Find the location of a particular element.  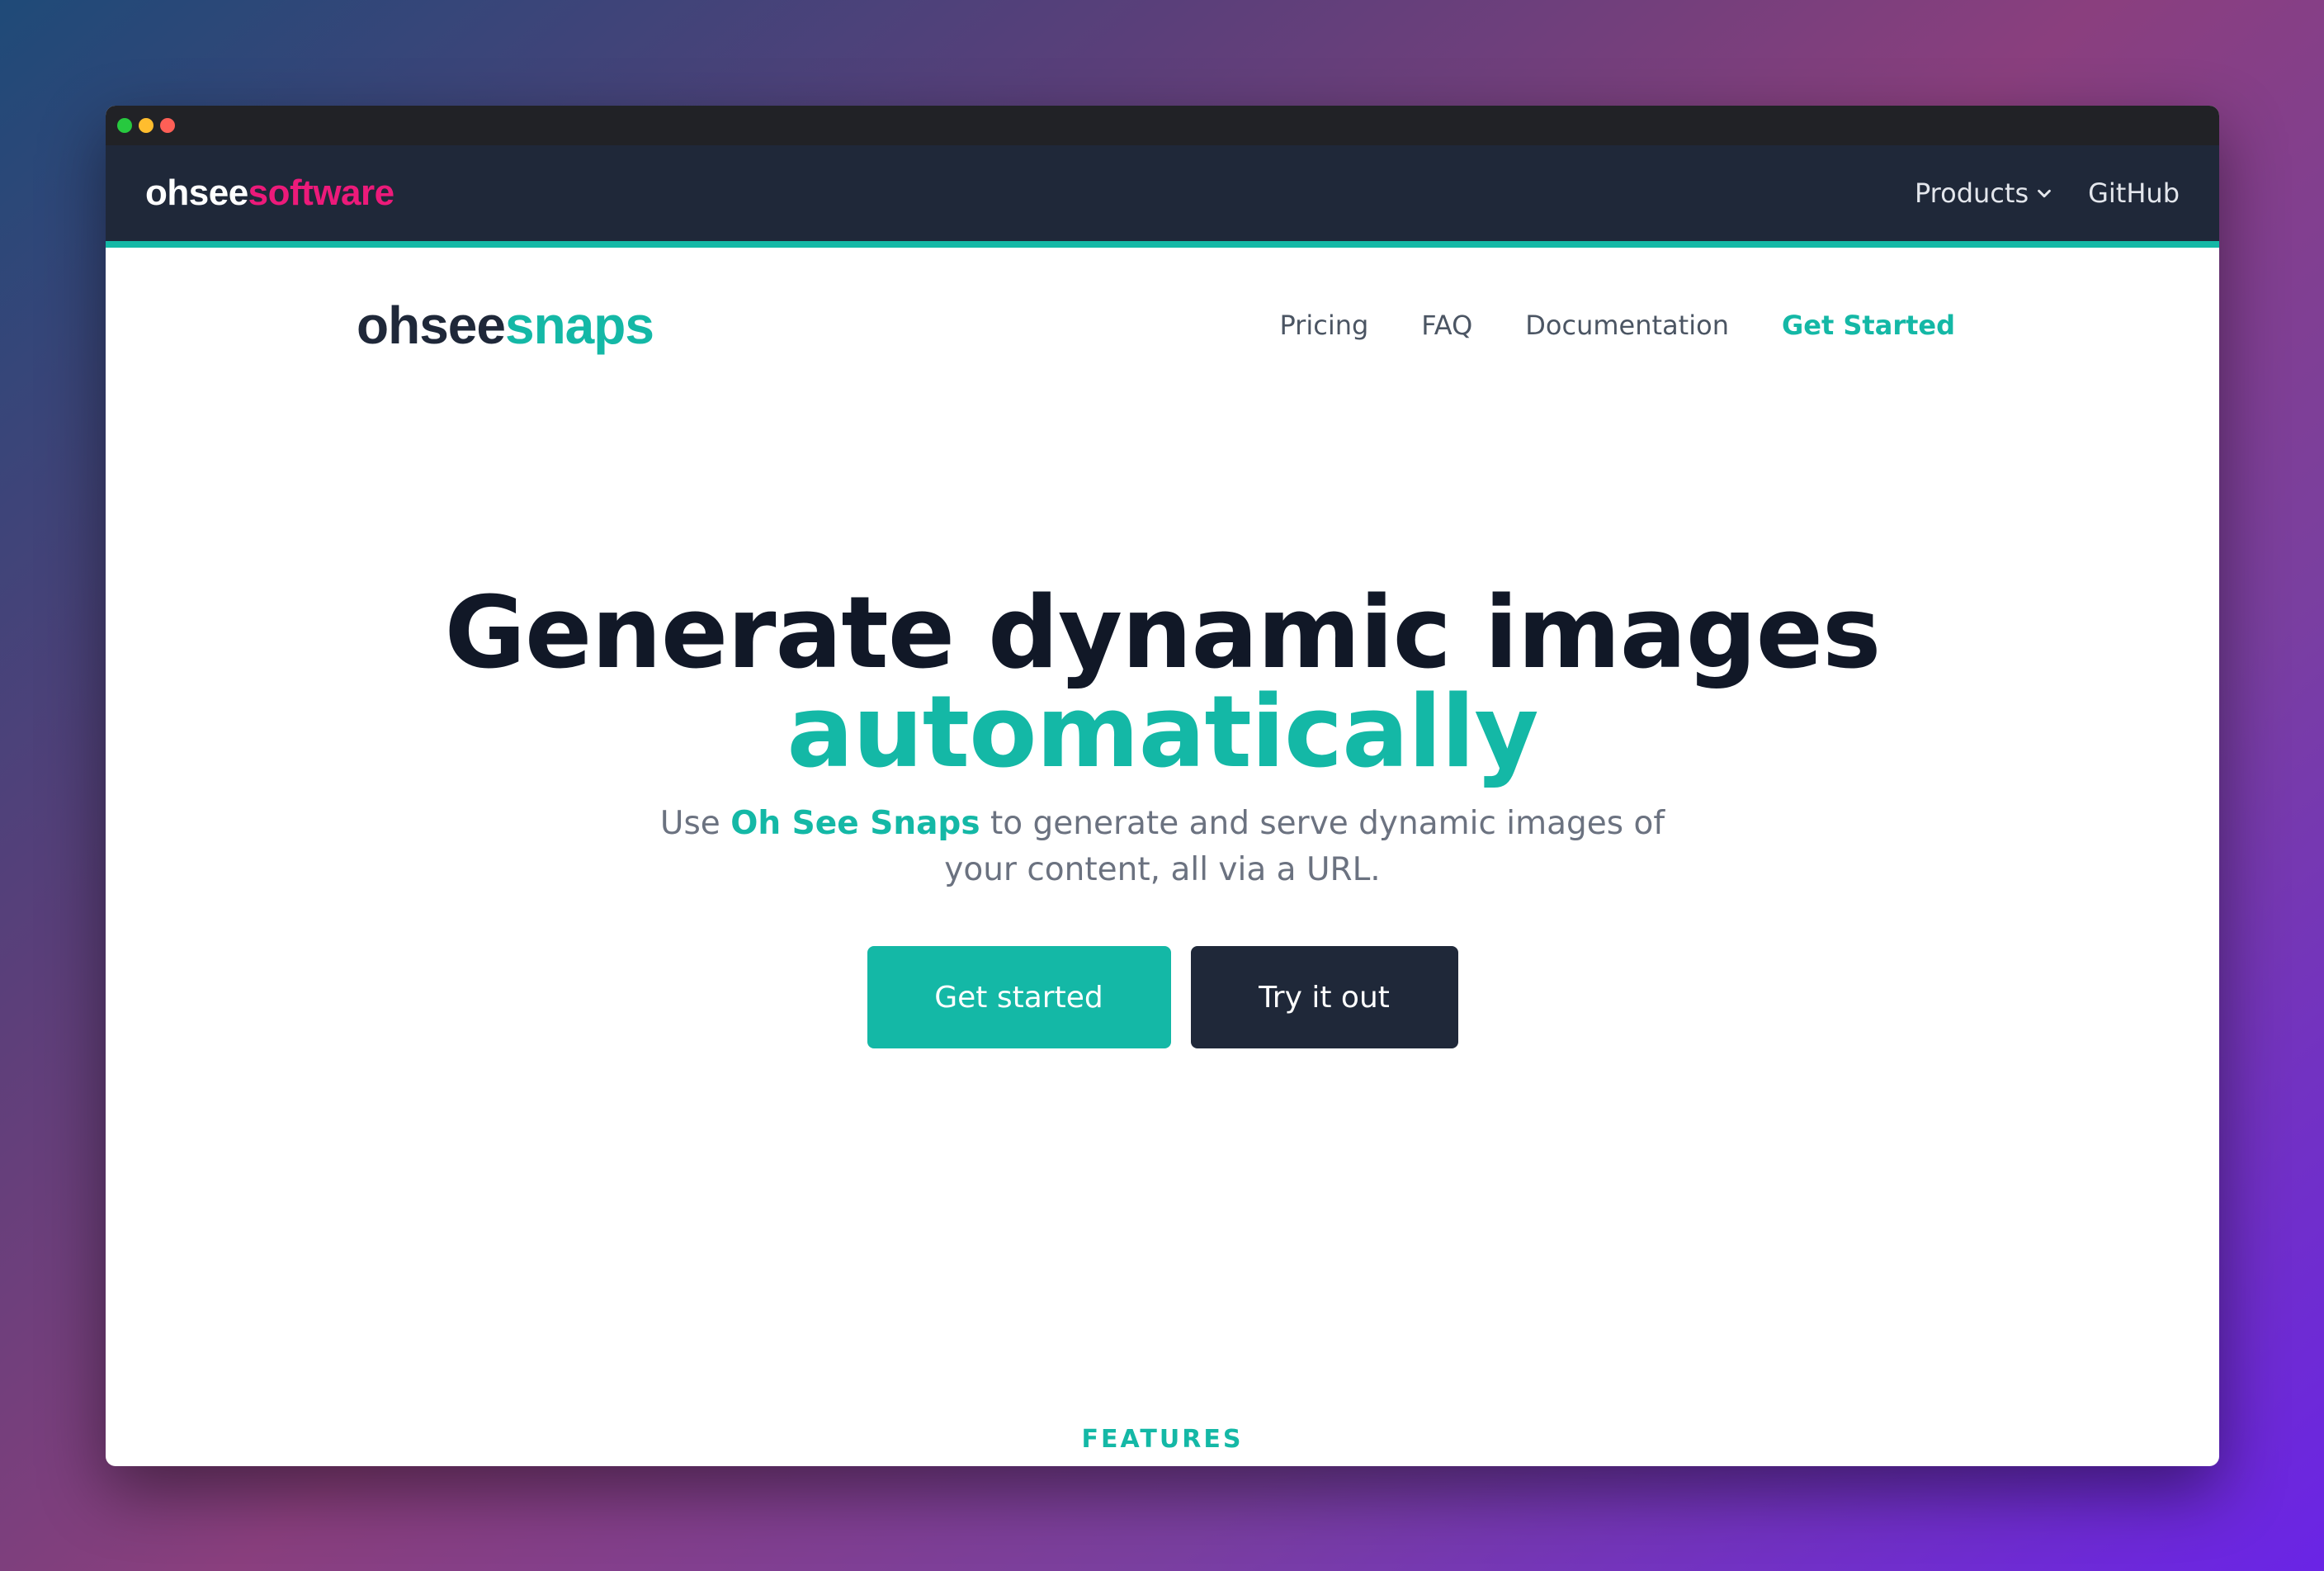

window-close-button is located at coordinates (167, 126).